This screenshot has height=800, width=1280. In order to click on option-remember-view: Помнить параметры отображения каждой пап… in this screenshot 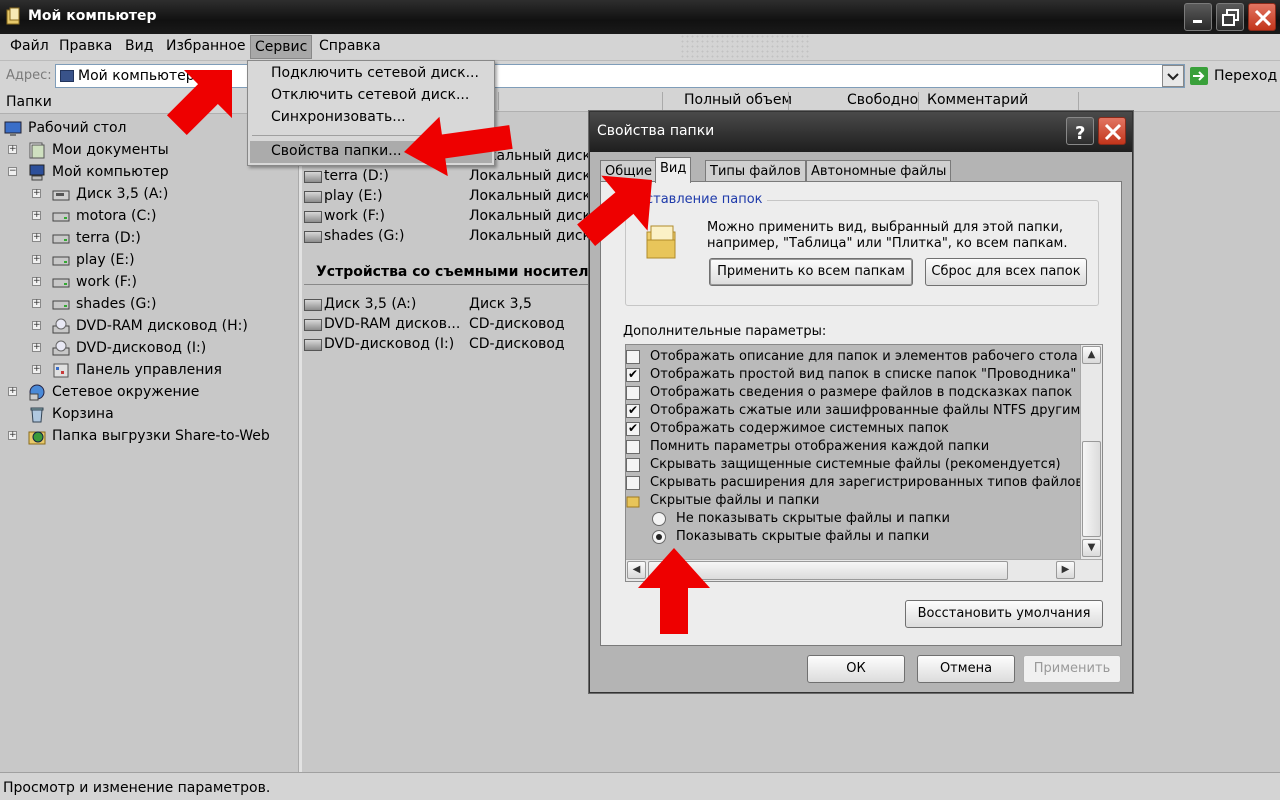, I will do `click(853, 448)`.